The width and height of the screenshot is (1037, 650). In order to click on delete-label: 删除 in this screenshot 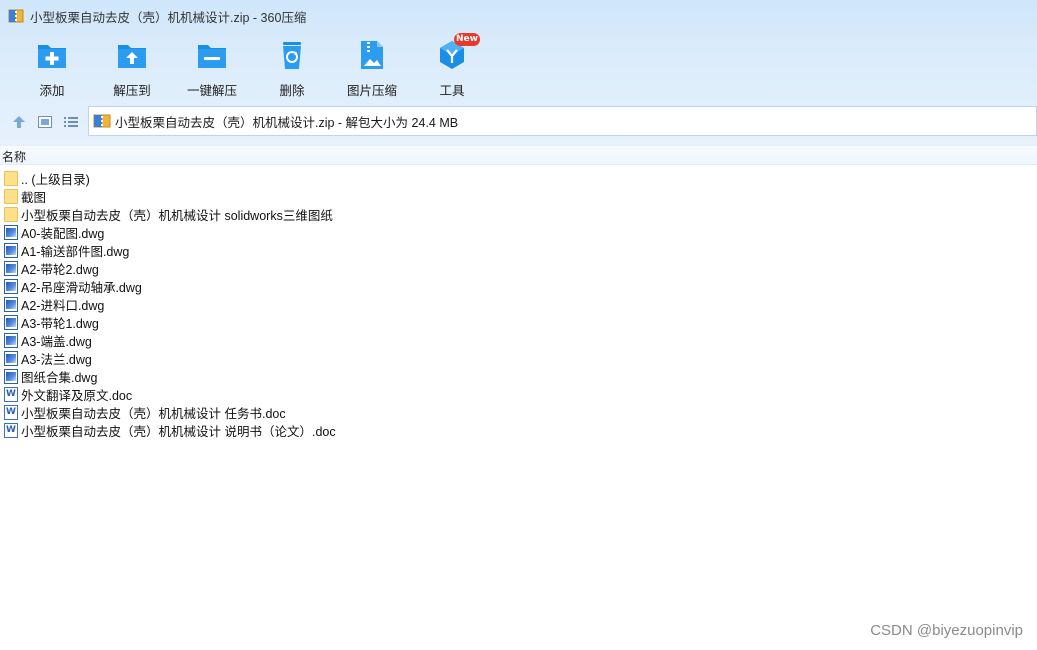, I will do `click(292, 91)`.